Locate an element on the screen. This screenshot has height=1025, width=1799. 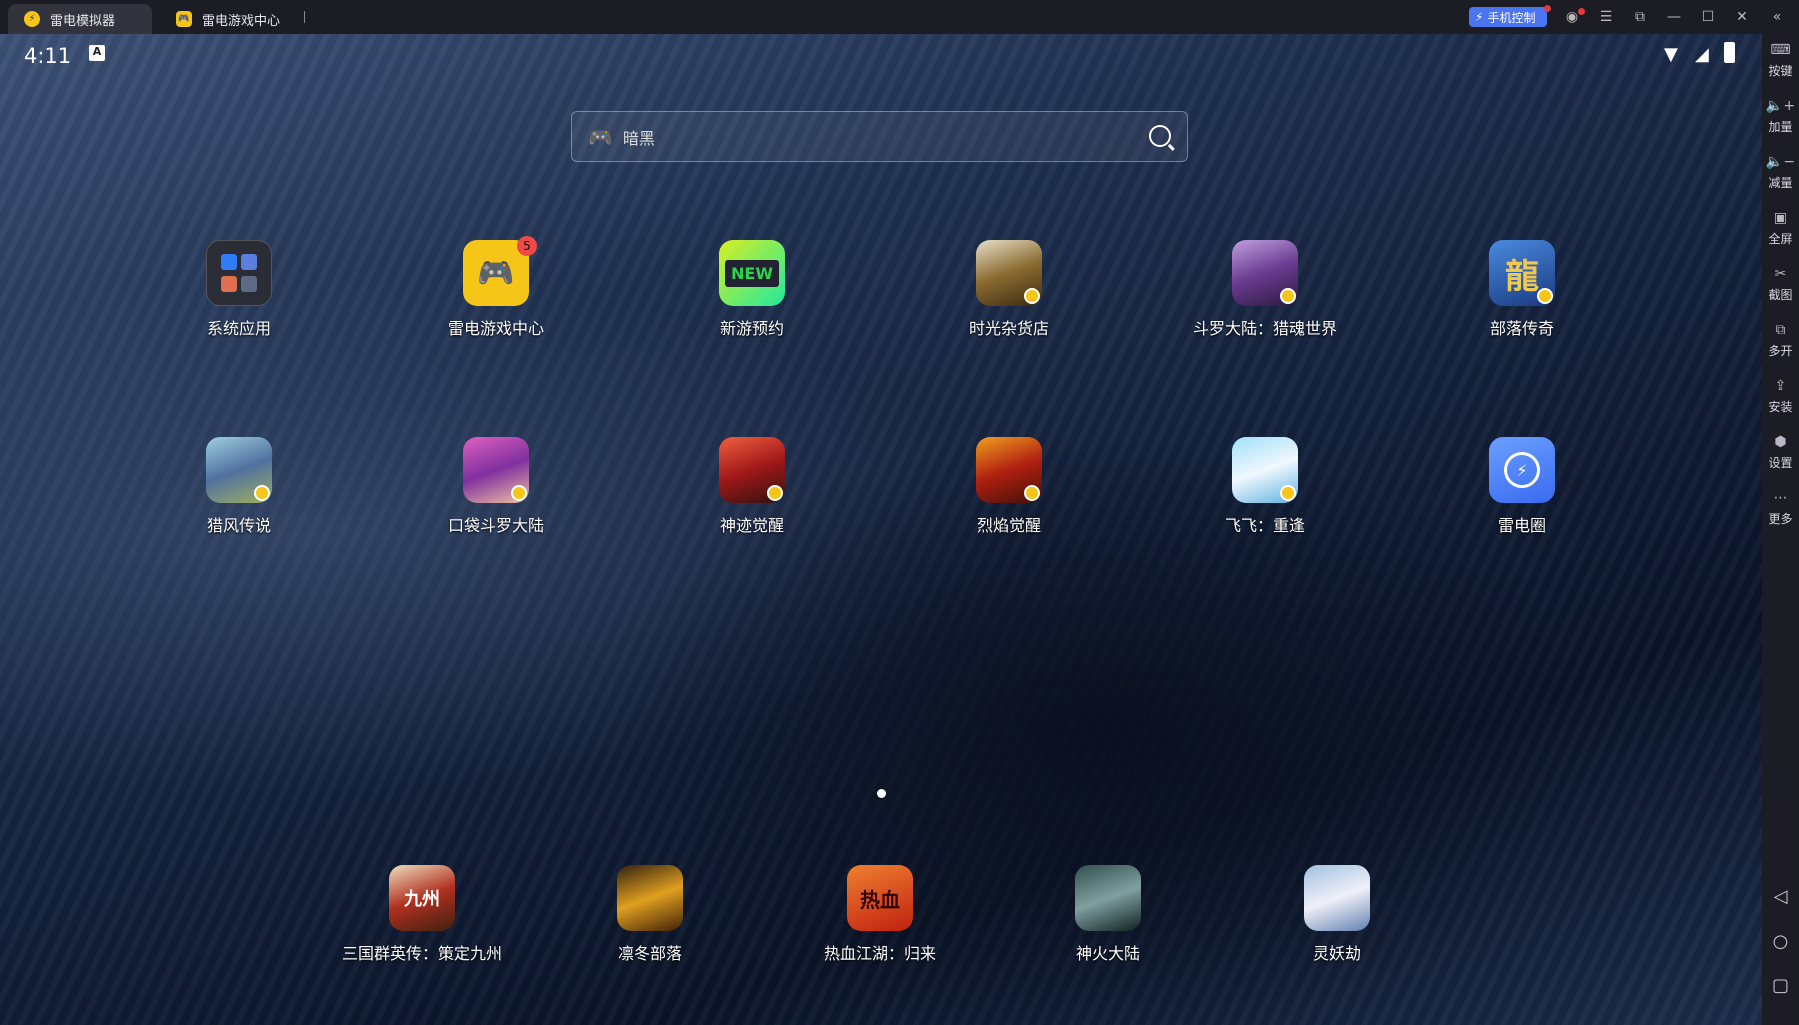
volume-down-icon: 🔈− is located at coordinates (1780, 162).